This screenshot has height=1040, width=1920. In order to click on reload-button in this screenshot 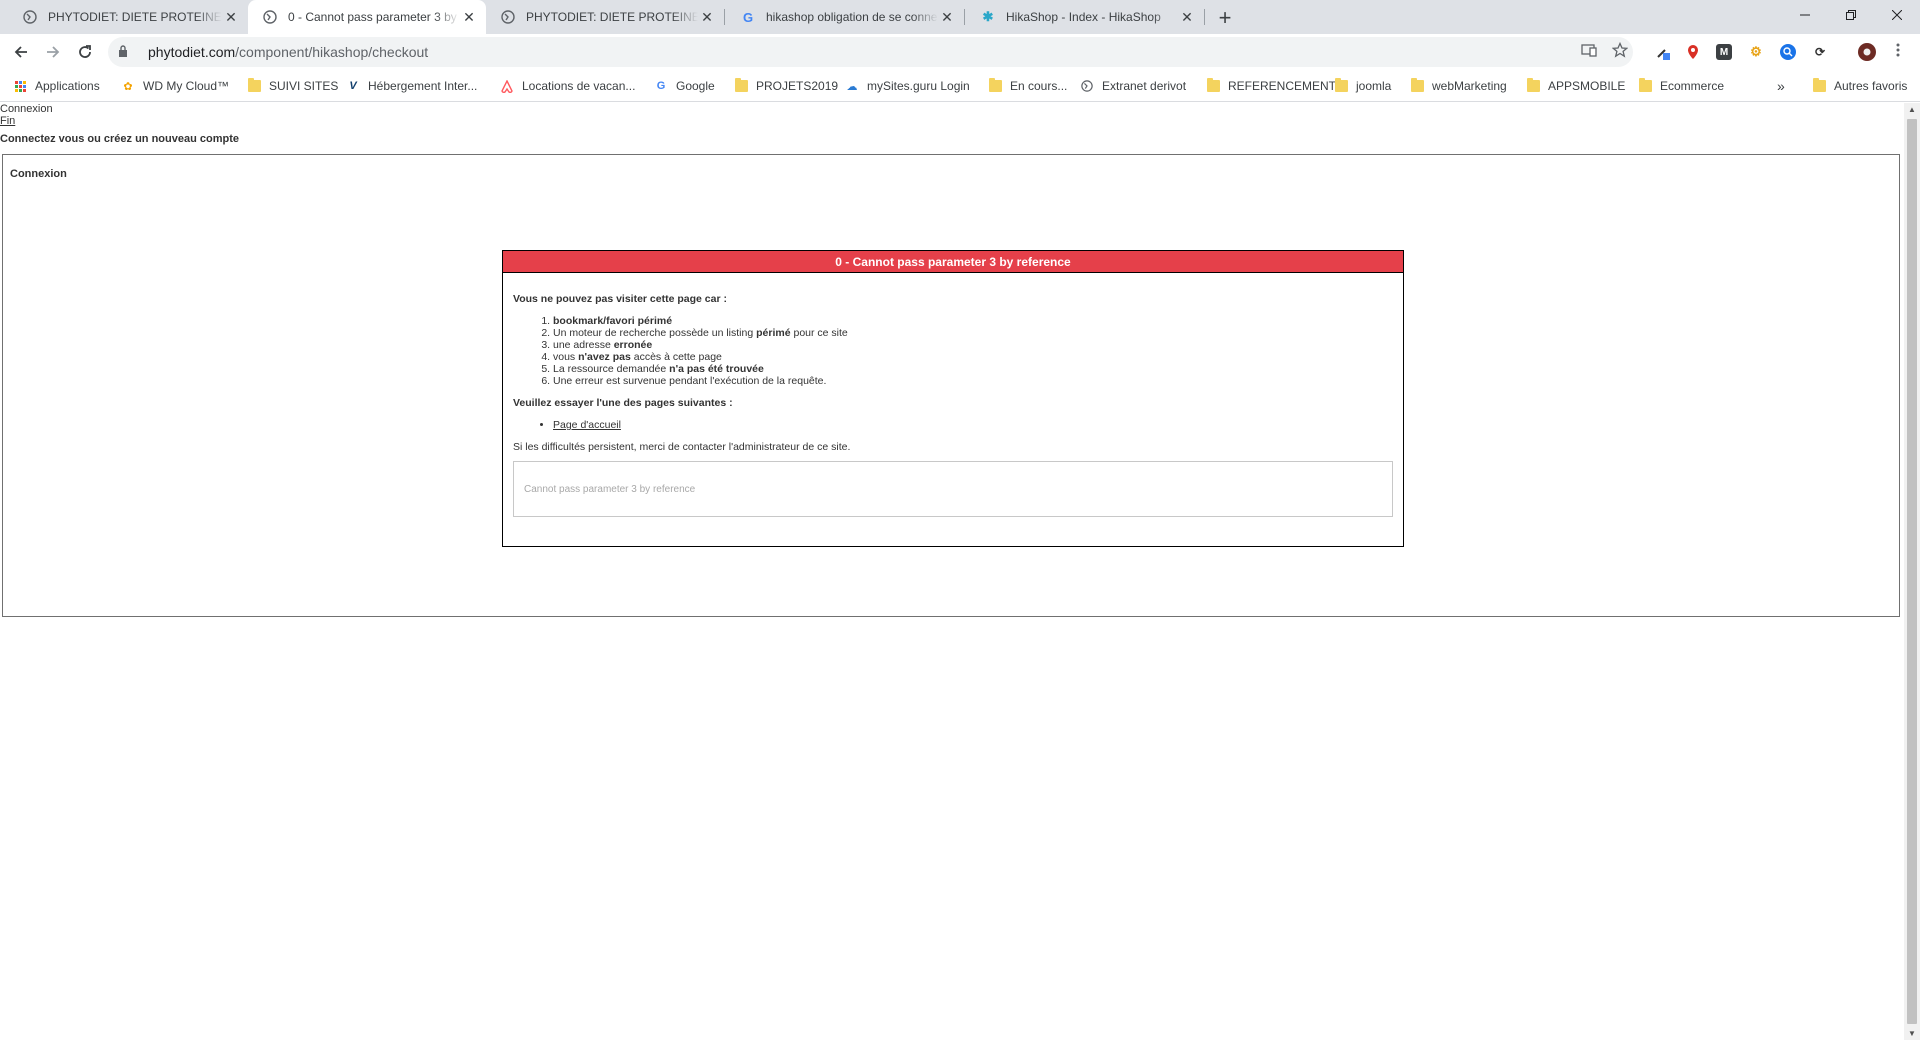, I will do `click(85, 52)`.